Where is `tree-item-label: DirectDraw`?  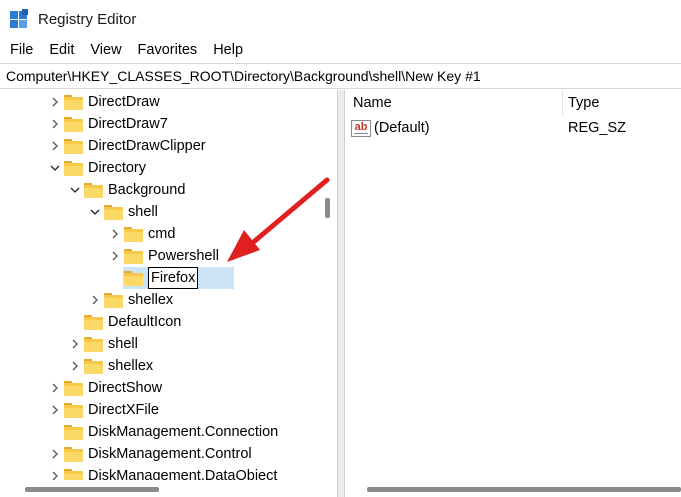 tree-item-label: DirectDraw is located at coordinates (124, 102).